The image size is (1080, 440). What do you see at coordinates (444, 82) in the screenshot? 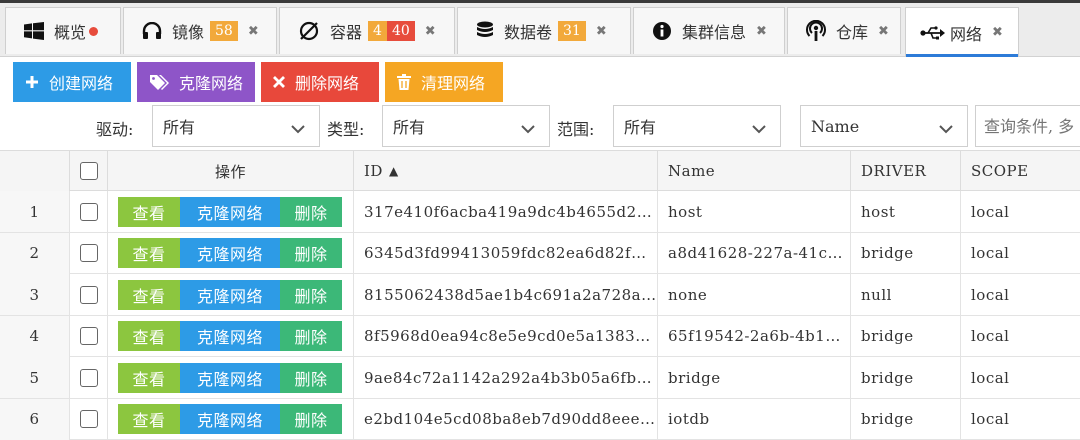
I see `clean-network-button: 清理网络` at bounding box center [444, 82].